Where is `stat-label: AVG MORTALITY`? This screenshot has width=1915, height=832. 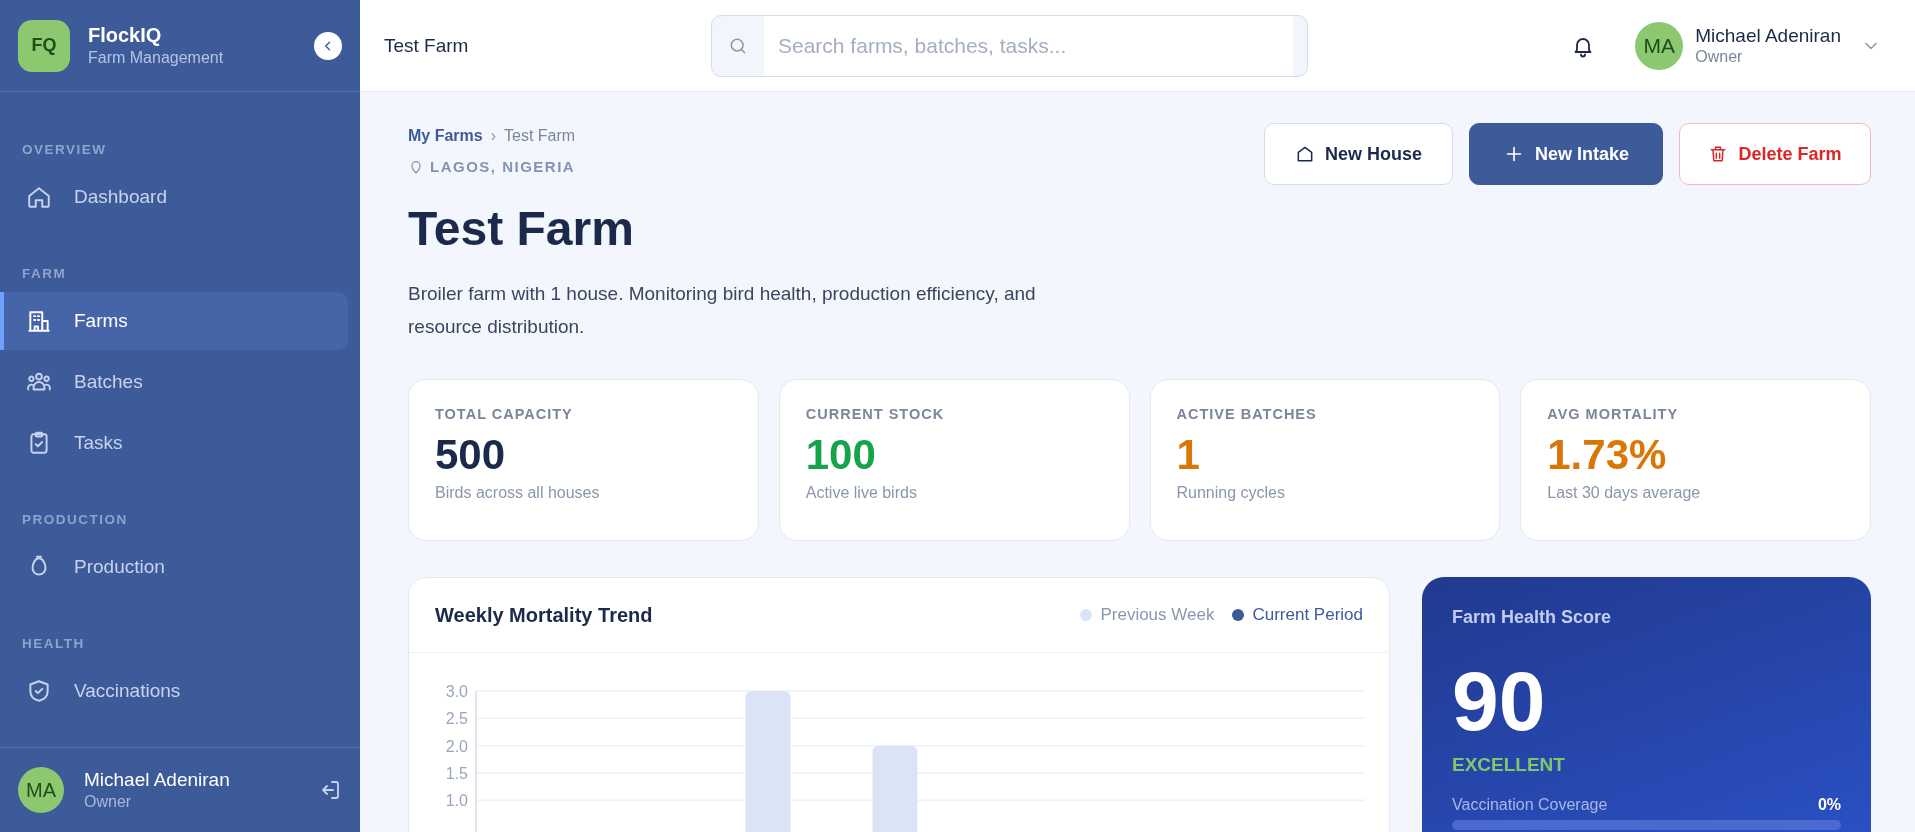 stat-label: AVG MORTALITY is located at coordinates (1613, 414).